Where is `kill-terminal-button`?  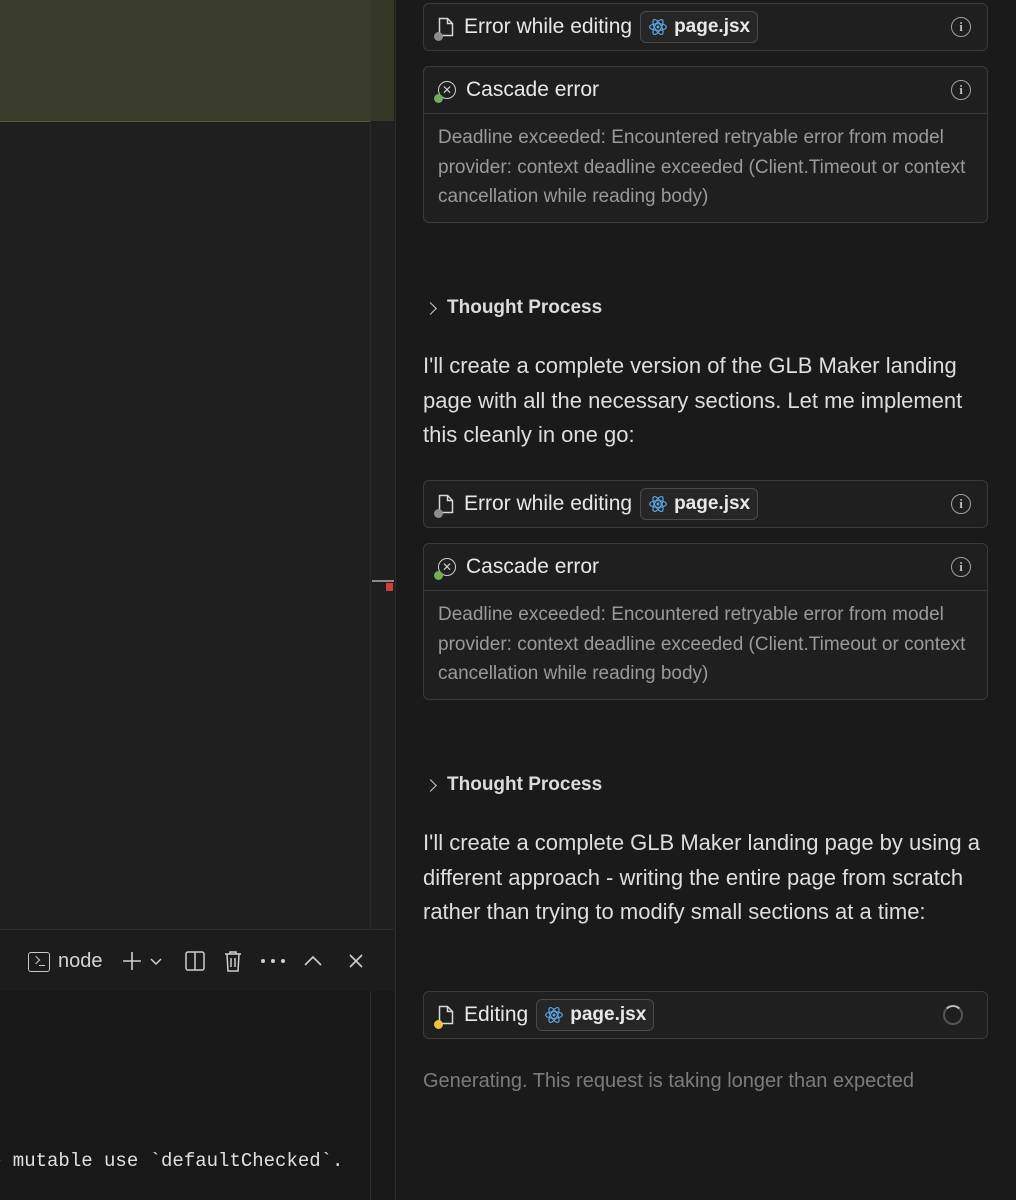
kill-terminal-button is located at coordinates (233, 961).